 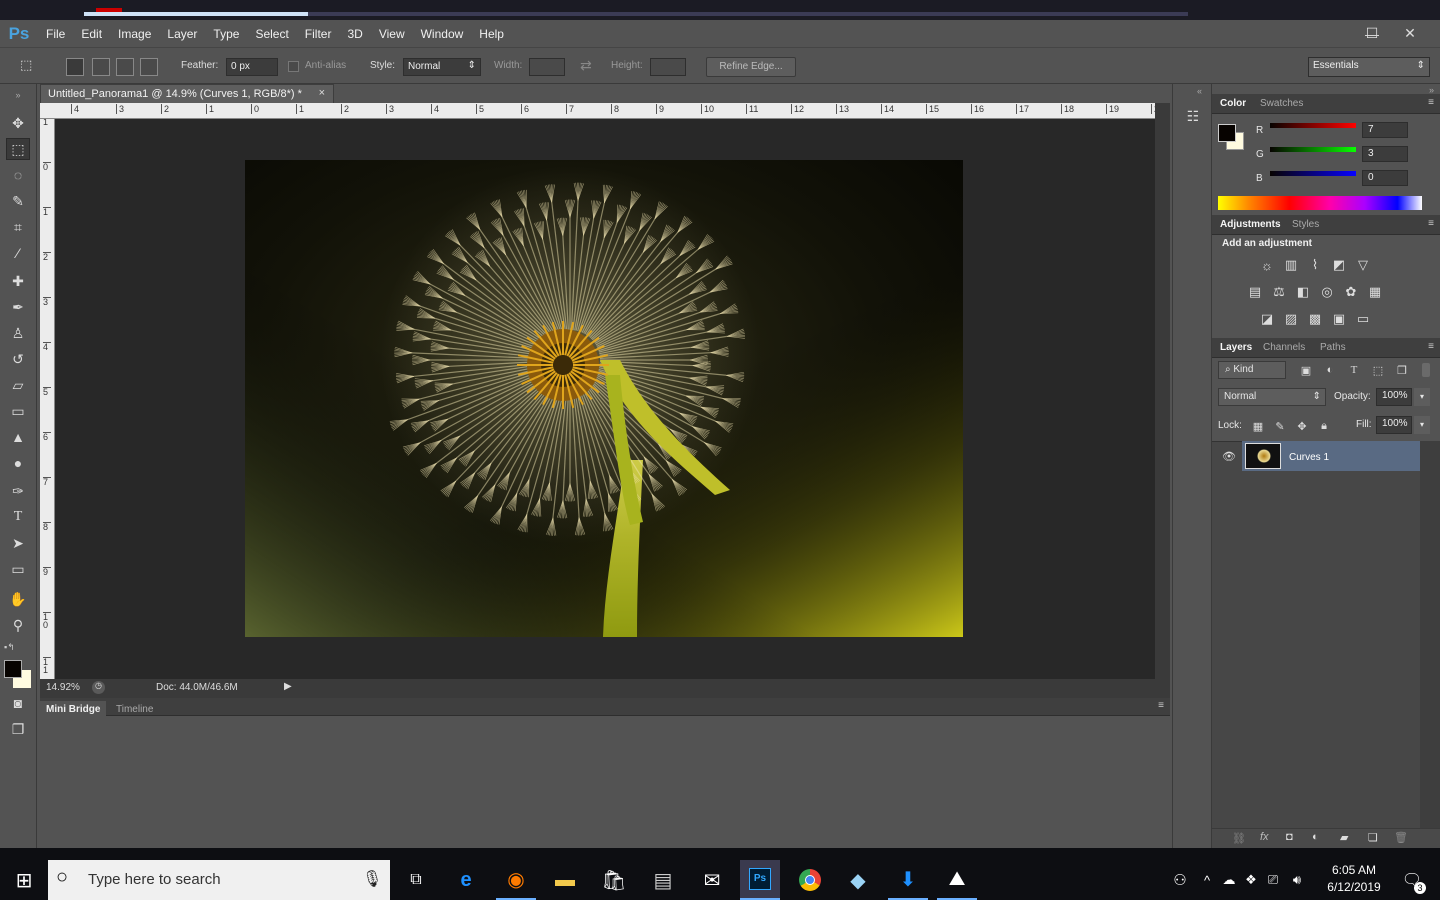 I want to click on height-input, so click(x=668, y=67).